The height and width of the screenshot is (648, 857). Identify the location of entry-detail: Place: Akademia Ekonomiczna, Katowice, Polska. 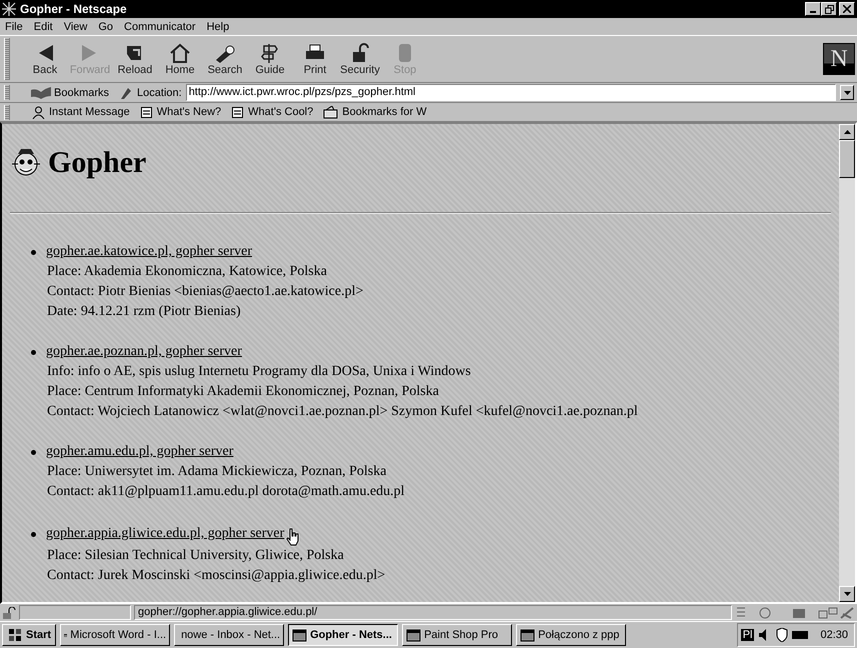
(187, 272).